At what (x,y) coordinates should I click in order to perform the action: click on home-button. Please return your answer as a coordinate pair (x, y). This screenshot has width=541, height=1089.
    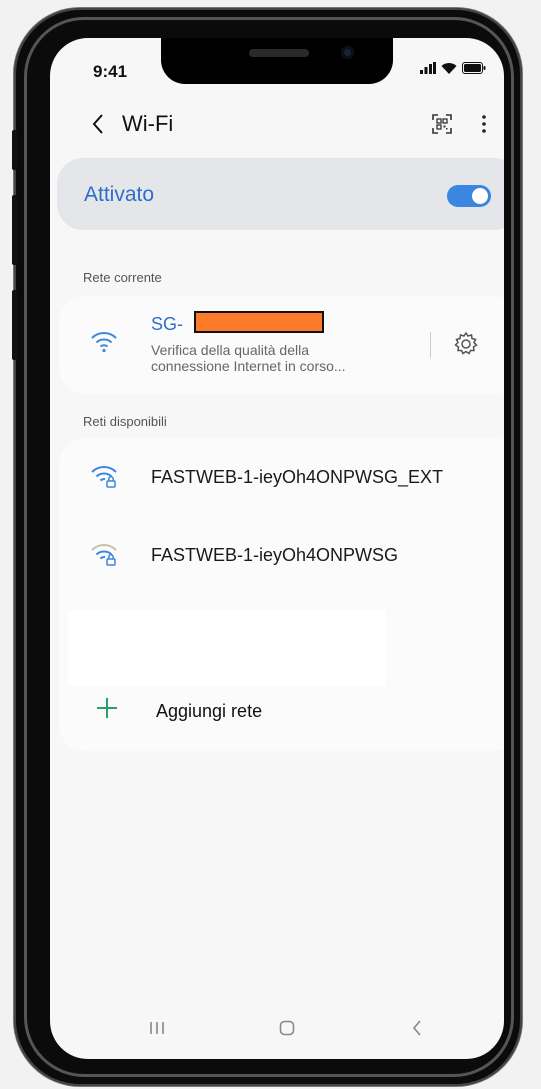
    Looking at the image, I should click on (287, 1028).